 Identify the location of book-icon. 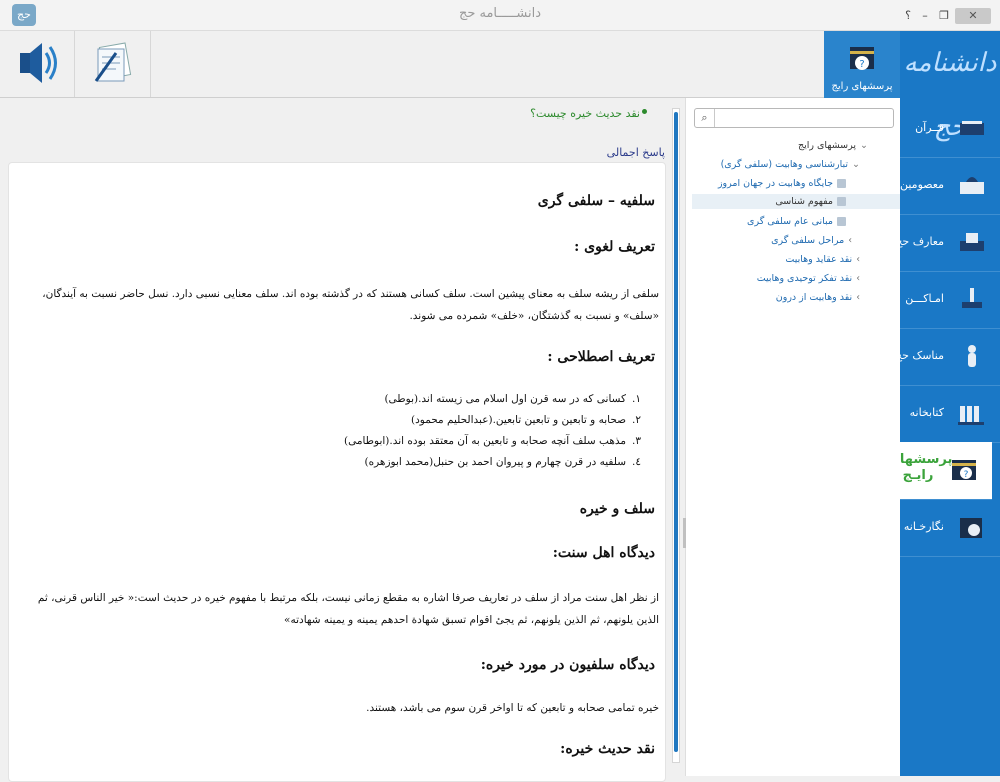
(972, 242).